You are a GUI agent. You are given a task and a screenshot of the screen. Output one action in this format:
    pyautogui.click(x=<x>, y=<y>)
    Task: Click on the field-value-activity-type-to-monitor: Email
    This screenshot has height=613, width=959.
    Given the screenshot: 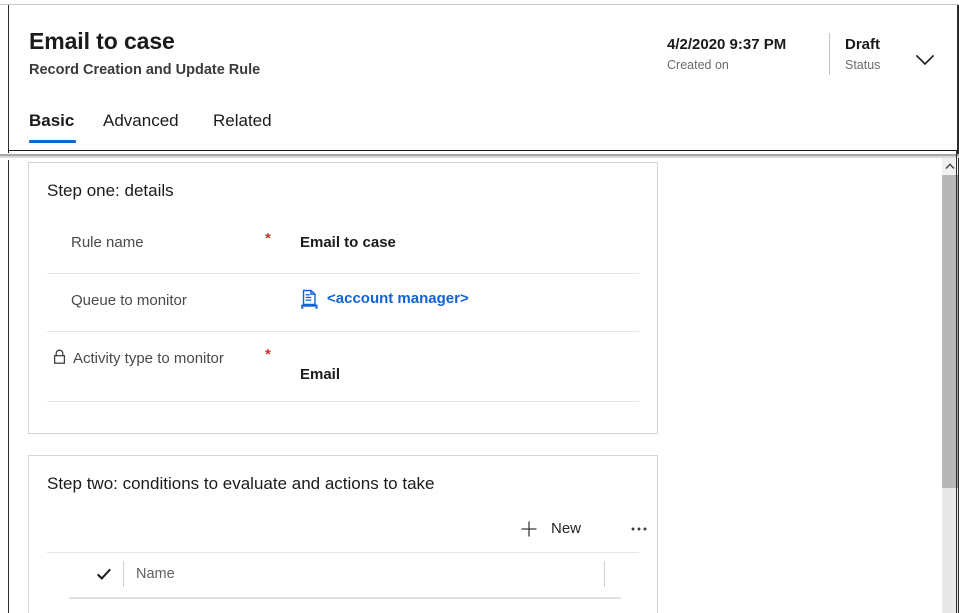 What is the action you would take?
    pyautogui.click(x=320, y=374)
    